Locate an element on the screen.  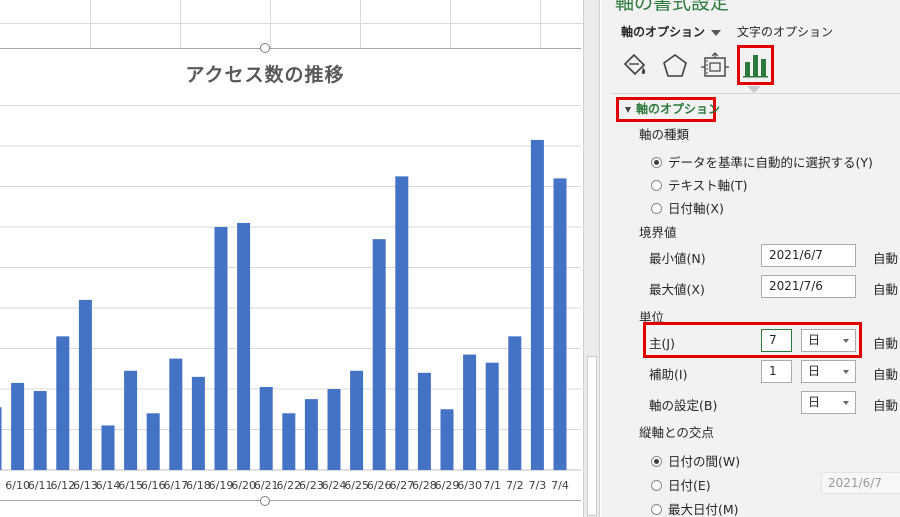
maximum-auto-button: 自動 is located at coordinates (885, 288).